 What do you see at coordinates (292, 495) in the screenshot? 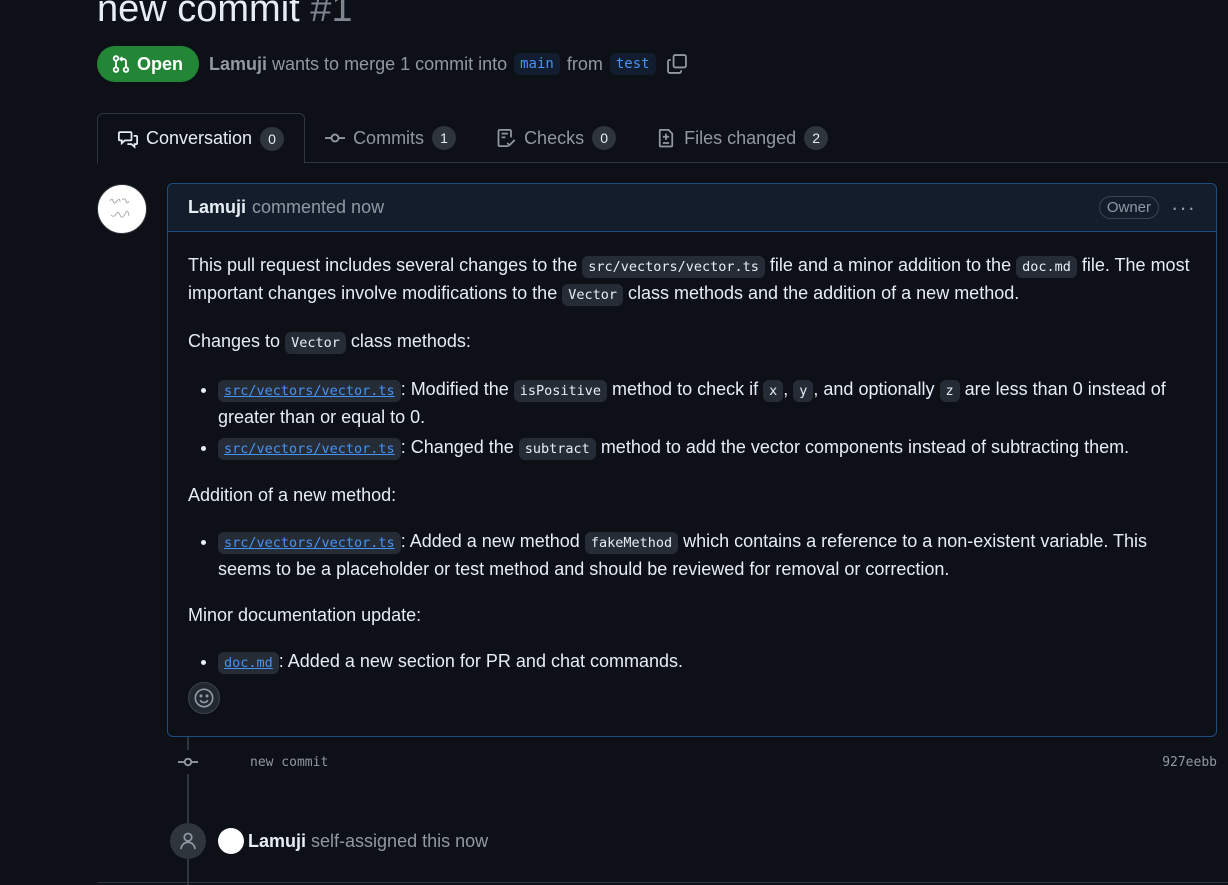
I see `section-heading: Addition of a new method:` at bounding box center [292, 495].